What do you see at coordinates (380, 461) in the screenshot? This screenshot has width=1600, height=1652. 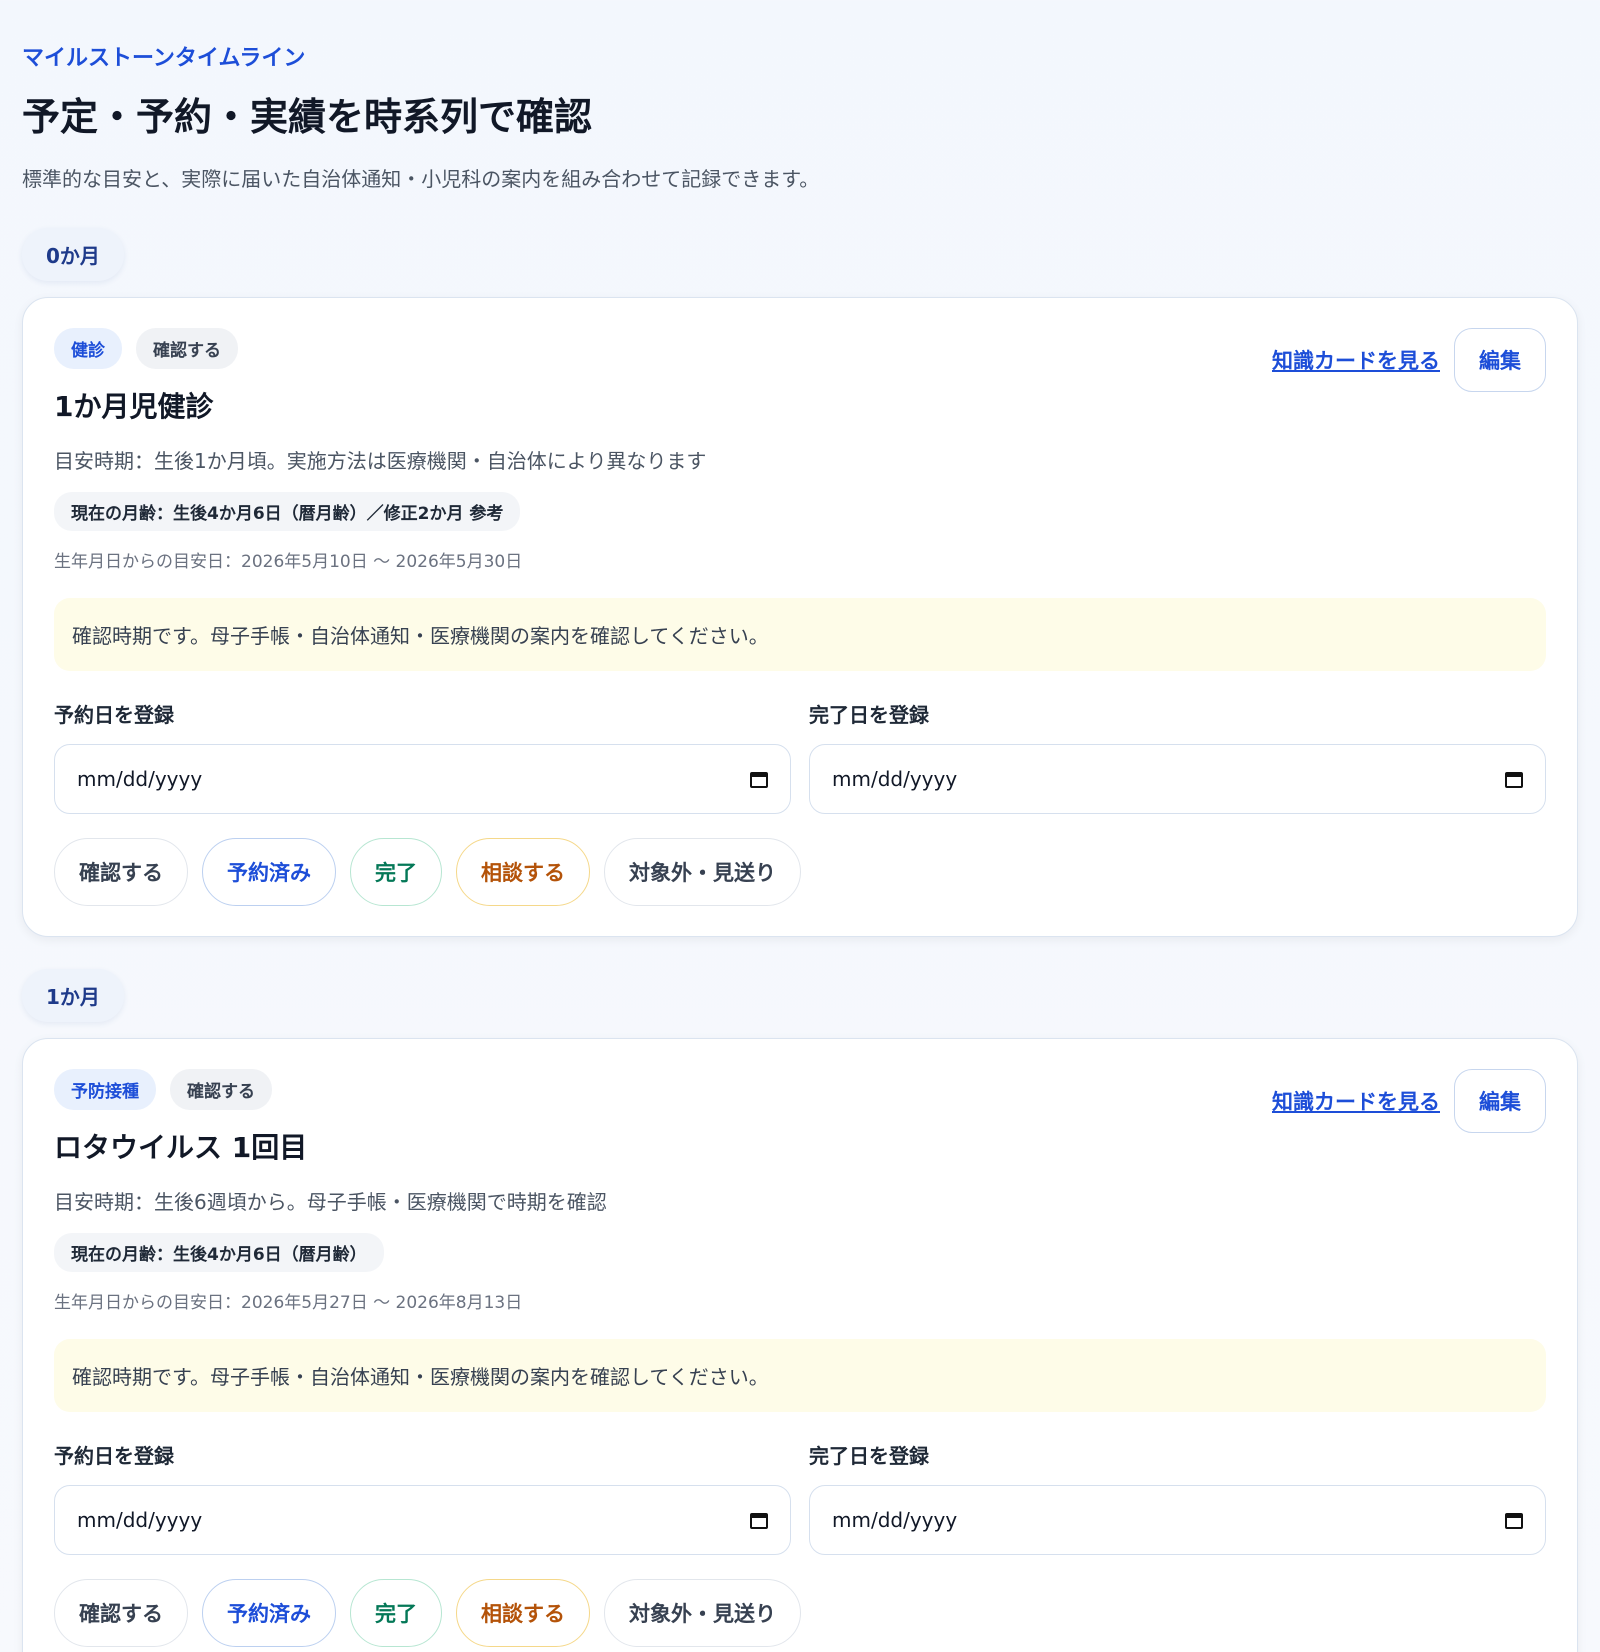 I see `guide-text: 目安時期：生後1か月頃。実施方法は医療機関・自治体により異なります` at bounding box center [380, 461].